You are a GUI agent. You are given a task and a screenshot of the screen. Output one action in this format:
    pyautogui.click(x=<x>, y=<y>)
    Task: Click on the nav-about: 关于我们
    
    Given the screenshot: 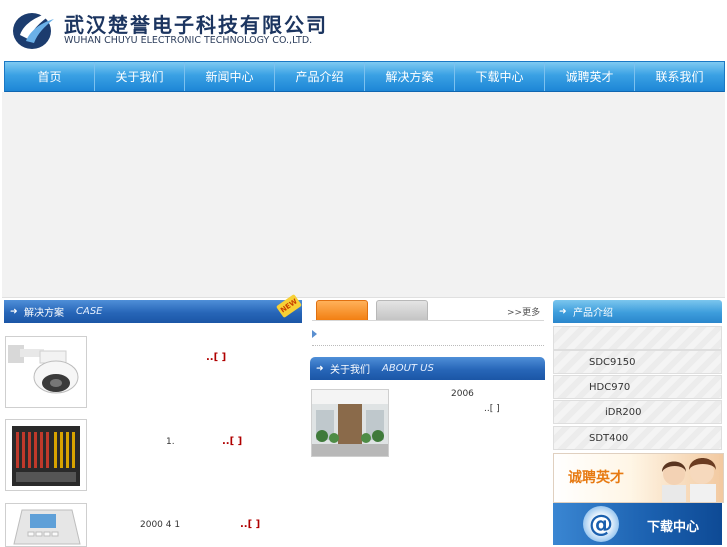 What is the action you would take?
    pyautogui.click(x=140, y=76)
    